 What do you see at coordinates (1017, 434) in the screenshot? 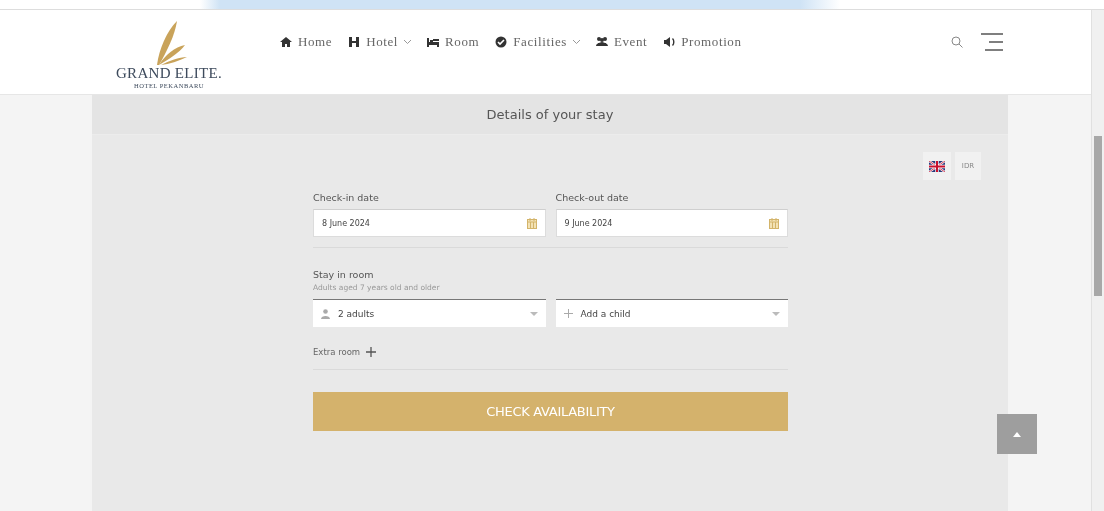
I see `caret-icon` at bounding box center [1017, 434].